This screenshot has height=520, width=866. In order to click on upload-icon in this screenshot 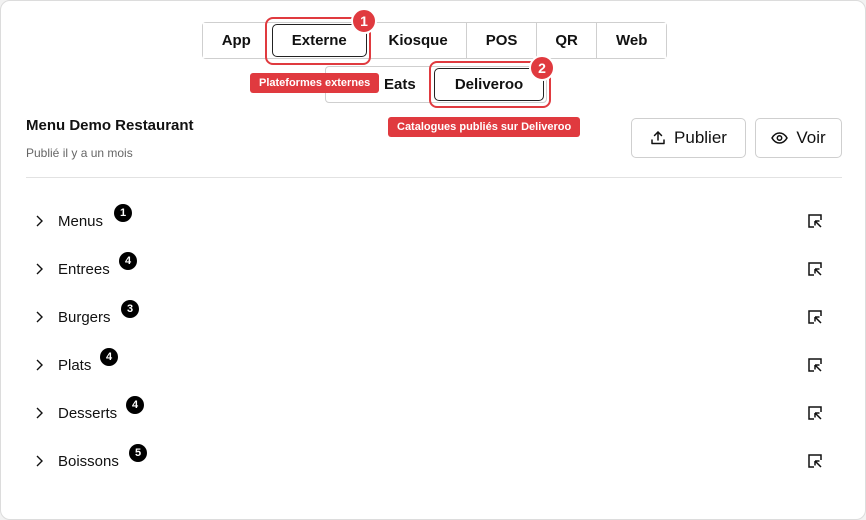, I will do `click(658, 138)`.